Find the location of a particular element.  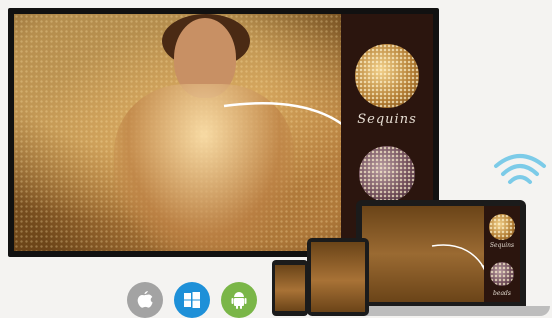

laptop-device: Sequins beads is located at coordinates (441, 254).